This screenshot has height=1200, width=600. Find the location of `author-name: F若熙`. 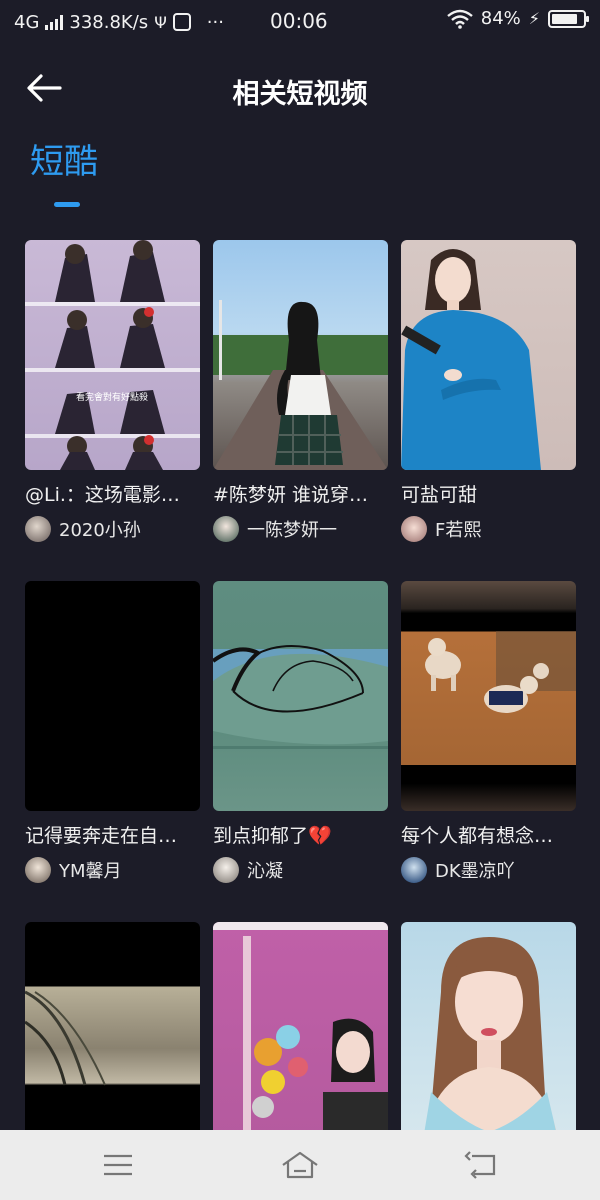

author-name: F若熙 is located at coordinates (458, 530).